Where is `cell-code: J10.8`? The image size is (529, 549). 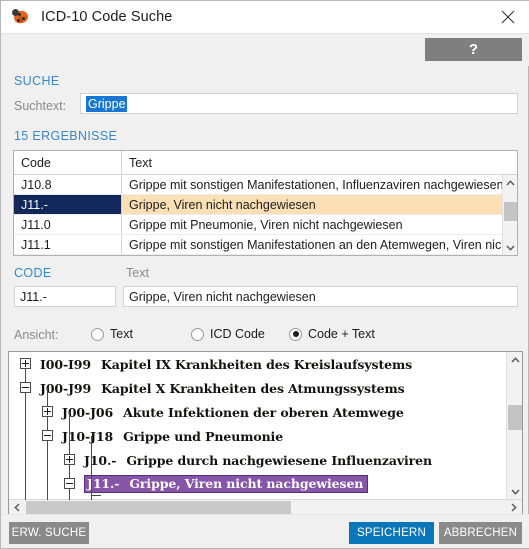 cell-code: J10.8 is located at coordinates (68, 184).